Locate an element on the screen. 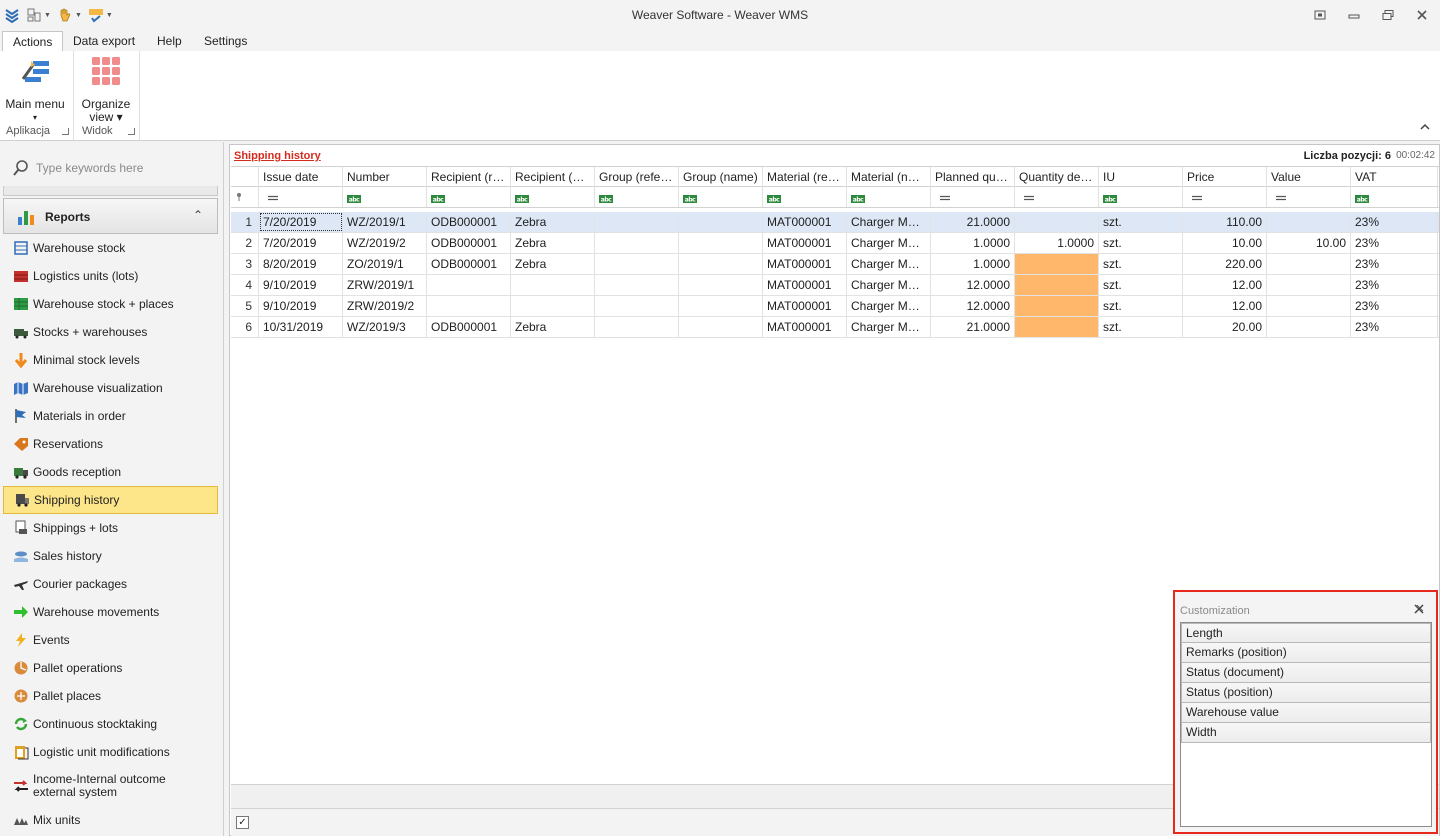 This screenshot has width=1440, height=836. table-cell: 12.00 is located at coordinates (1225, 306).